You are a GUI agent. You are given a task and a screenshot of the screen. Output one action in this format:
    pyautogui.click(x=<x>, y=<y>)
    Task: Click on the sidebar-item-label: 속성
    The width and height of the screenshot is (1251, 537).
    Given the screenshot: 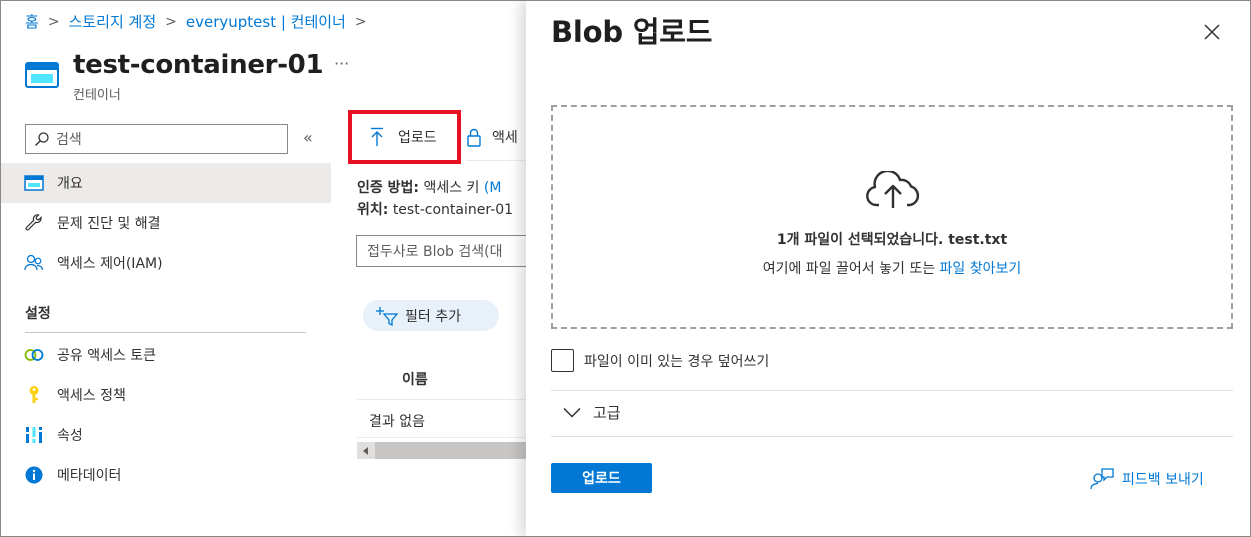 What is the action you would take?
    pyautogui.click(x=70, y=436)
    